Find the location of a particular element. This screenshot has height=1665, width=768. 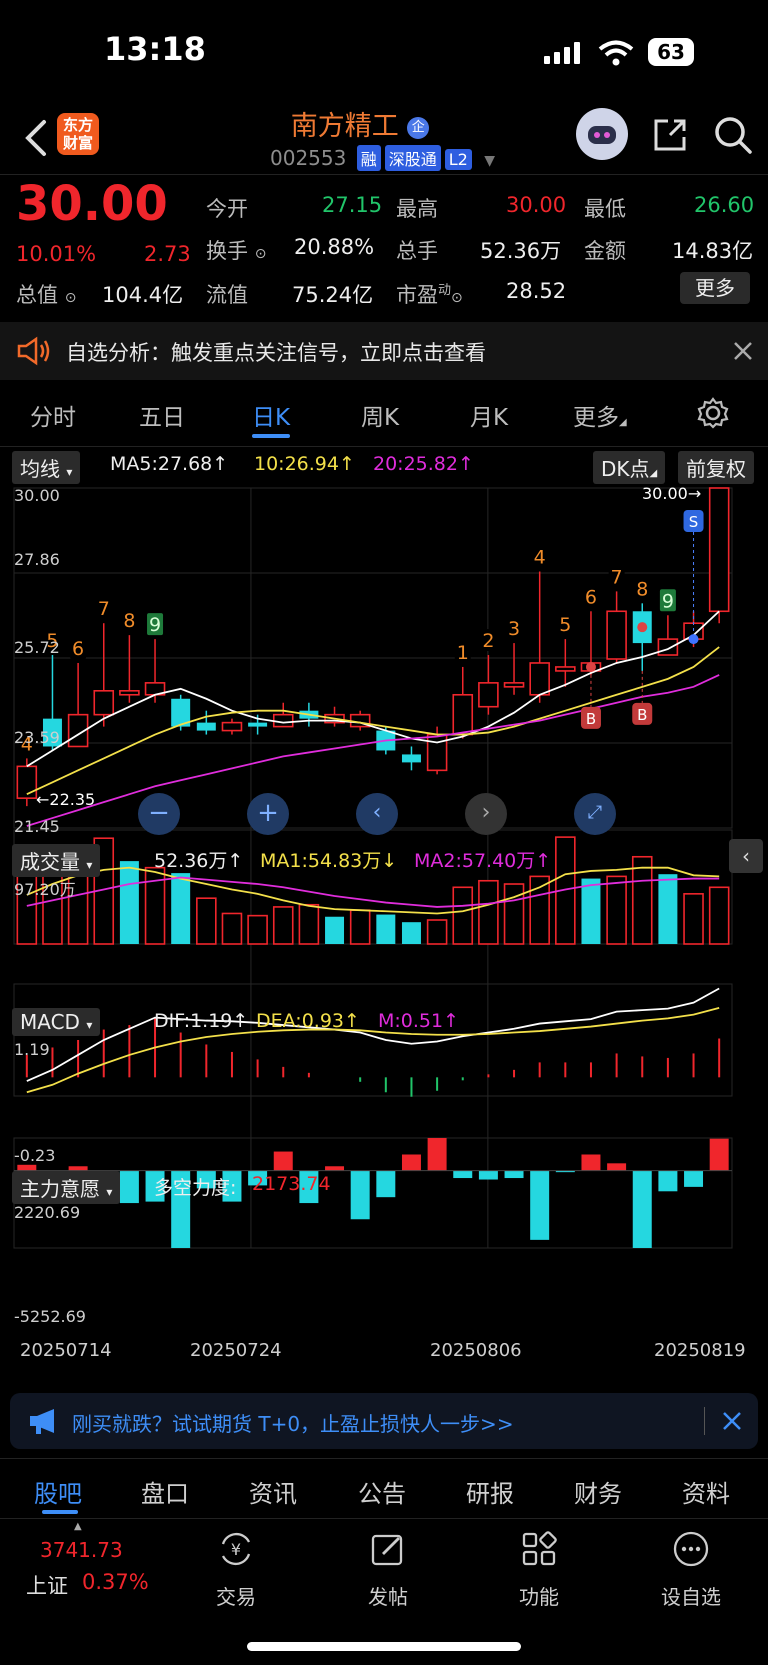

buy-marker-label: B is located at coordinates (591, 719).